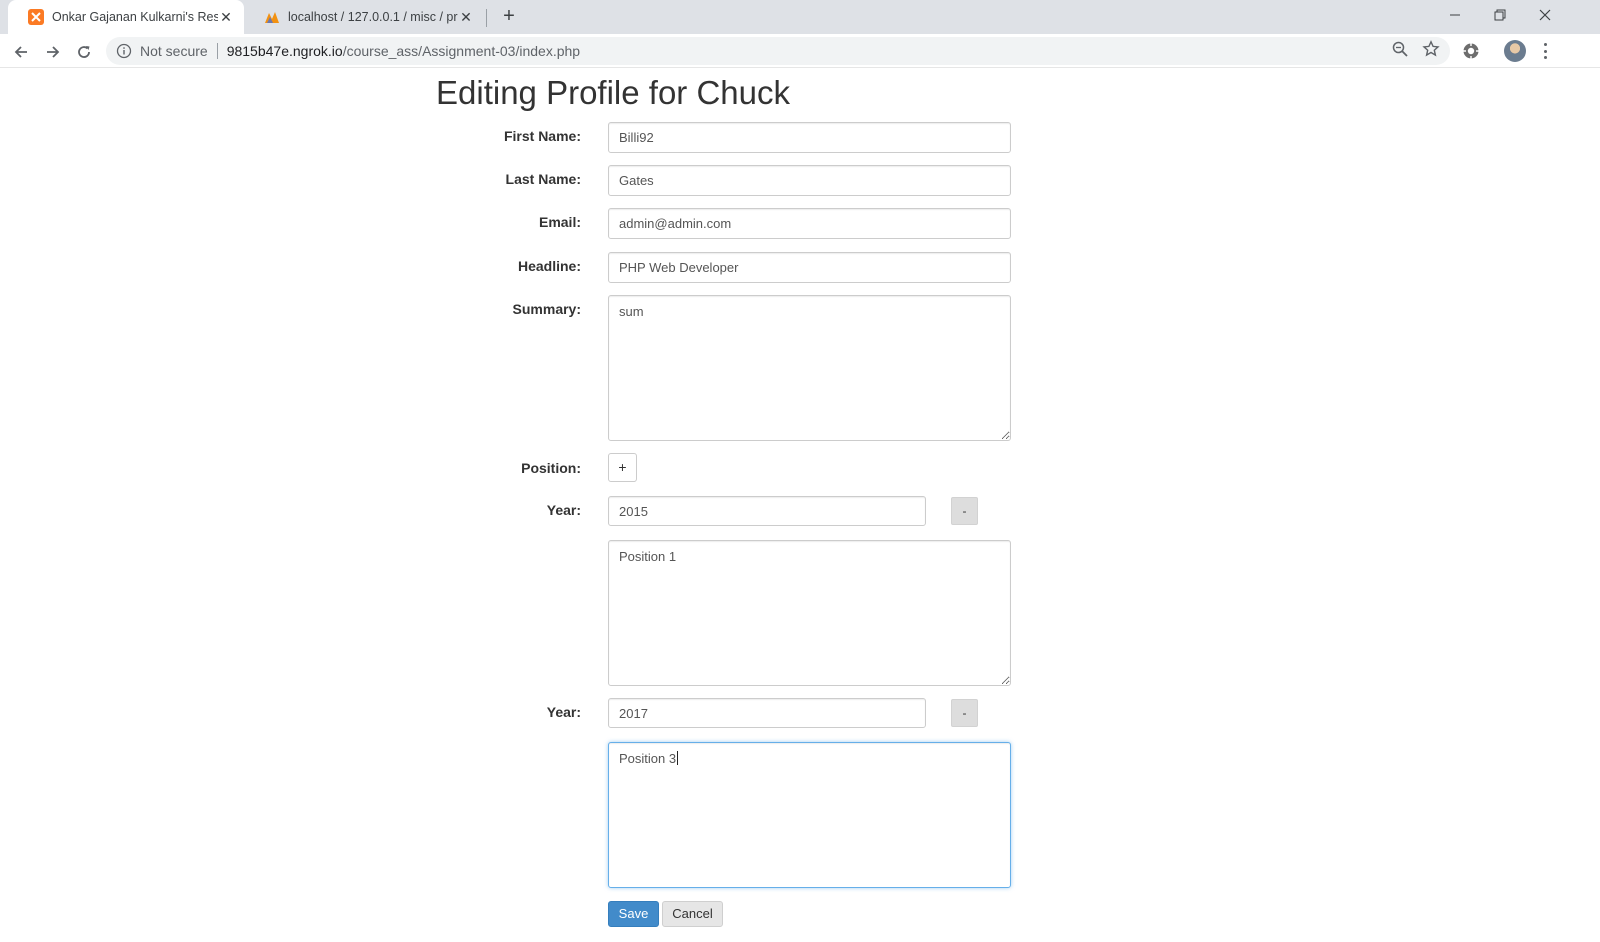 The width and height of the screenshot is (1600, 942). I want to click on extension-icon, so click(1471, 51).